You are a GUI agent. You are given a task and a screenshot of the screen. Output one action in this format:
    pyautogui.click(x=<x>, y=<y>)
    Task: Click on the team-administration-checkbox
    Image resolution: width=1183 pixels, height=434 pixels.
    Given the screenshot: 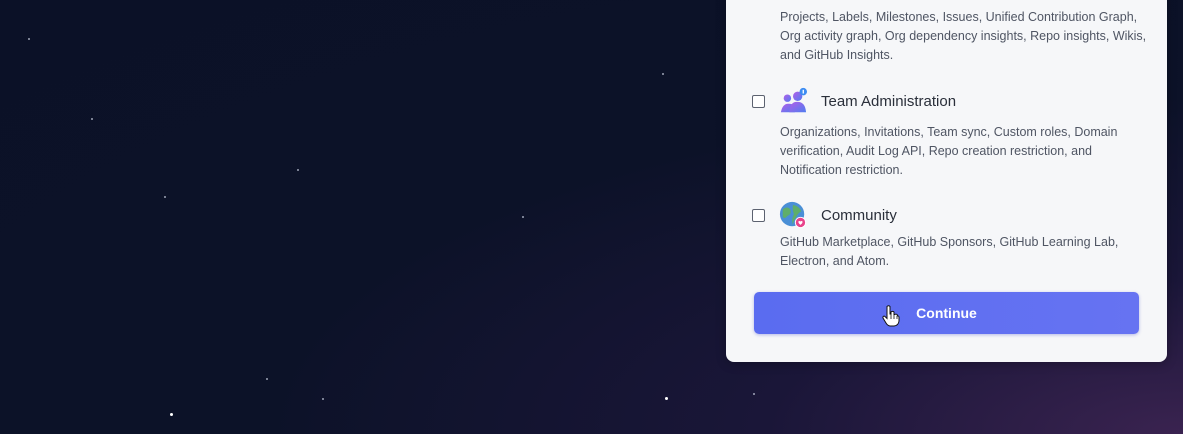 What is the action you would take?
    pyautogui.click(x=758, y=101)
    